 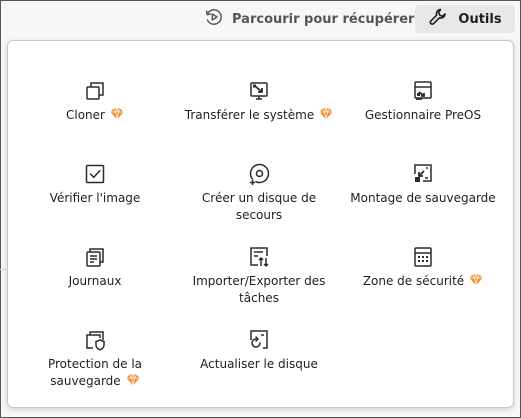 I want to click on tool-system-transfer: Transférer le système, so click(x=259, y=101).